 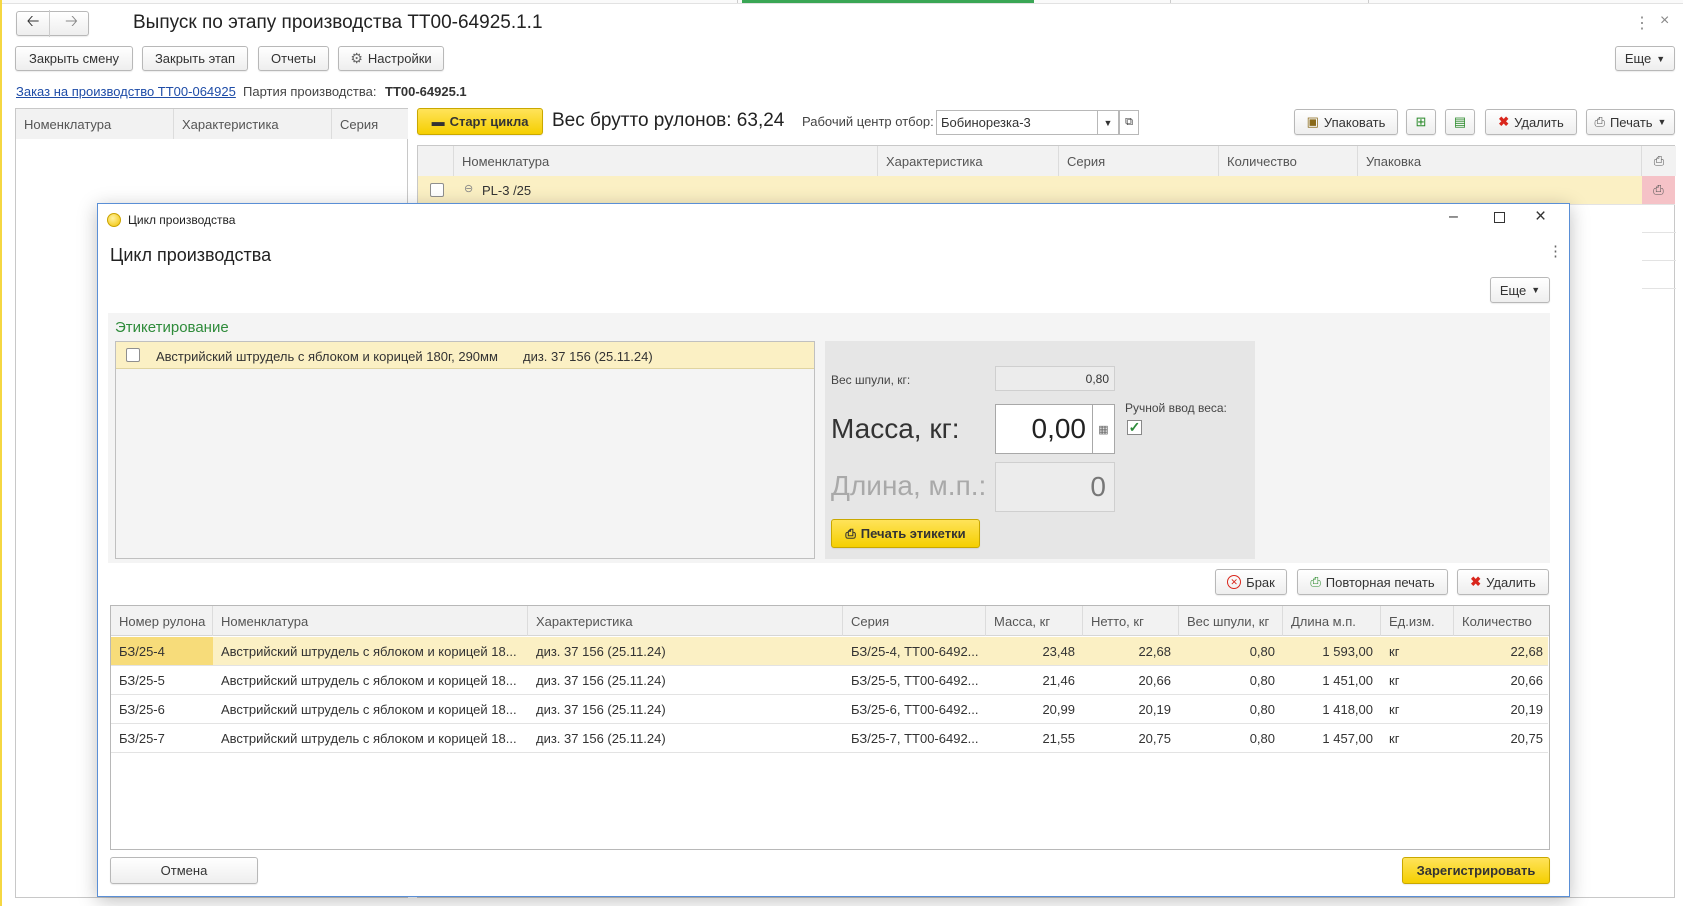 I want to click on settings-button: ⚙ Настройки, so click(x=391, y=58).